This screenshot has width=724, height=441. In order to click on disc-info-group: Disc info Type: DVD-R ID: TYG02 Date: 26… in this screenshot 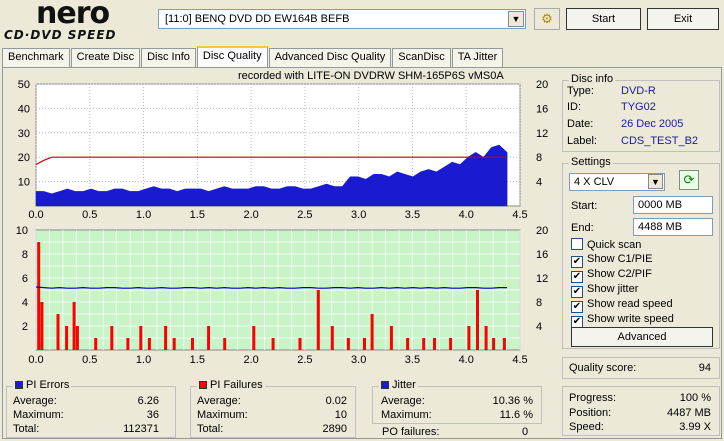, I will do `click(641, 112)`.